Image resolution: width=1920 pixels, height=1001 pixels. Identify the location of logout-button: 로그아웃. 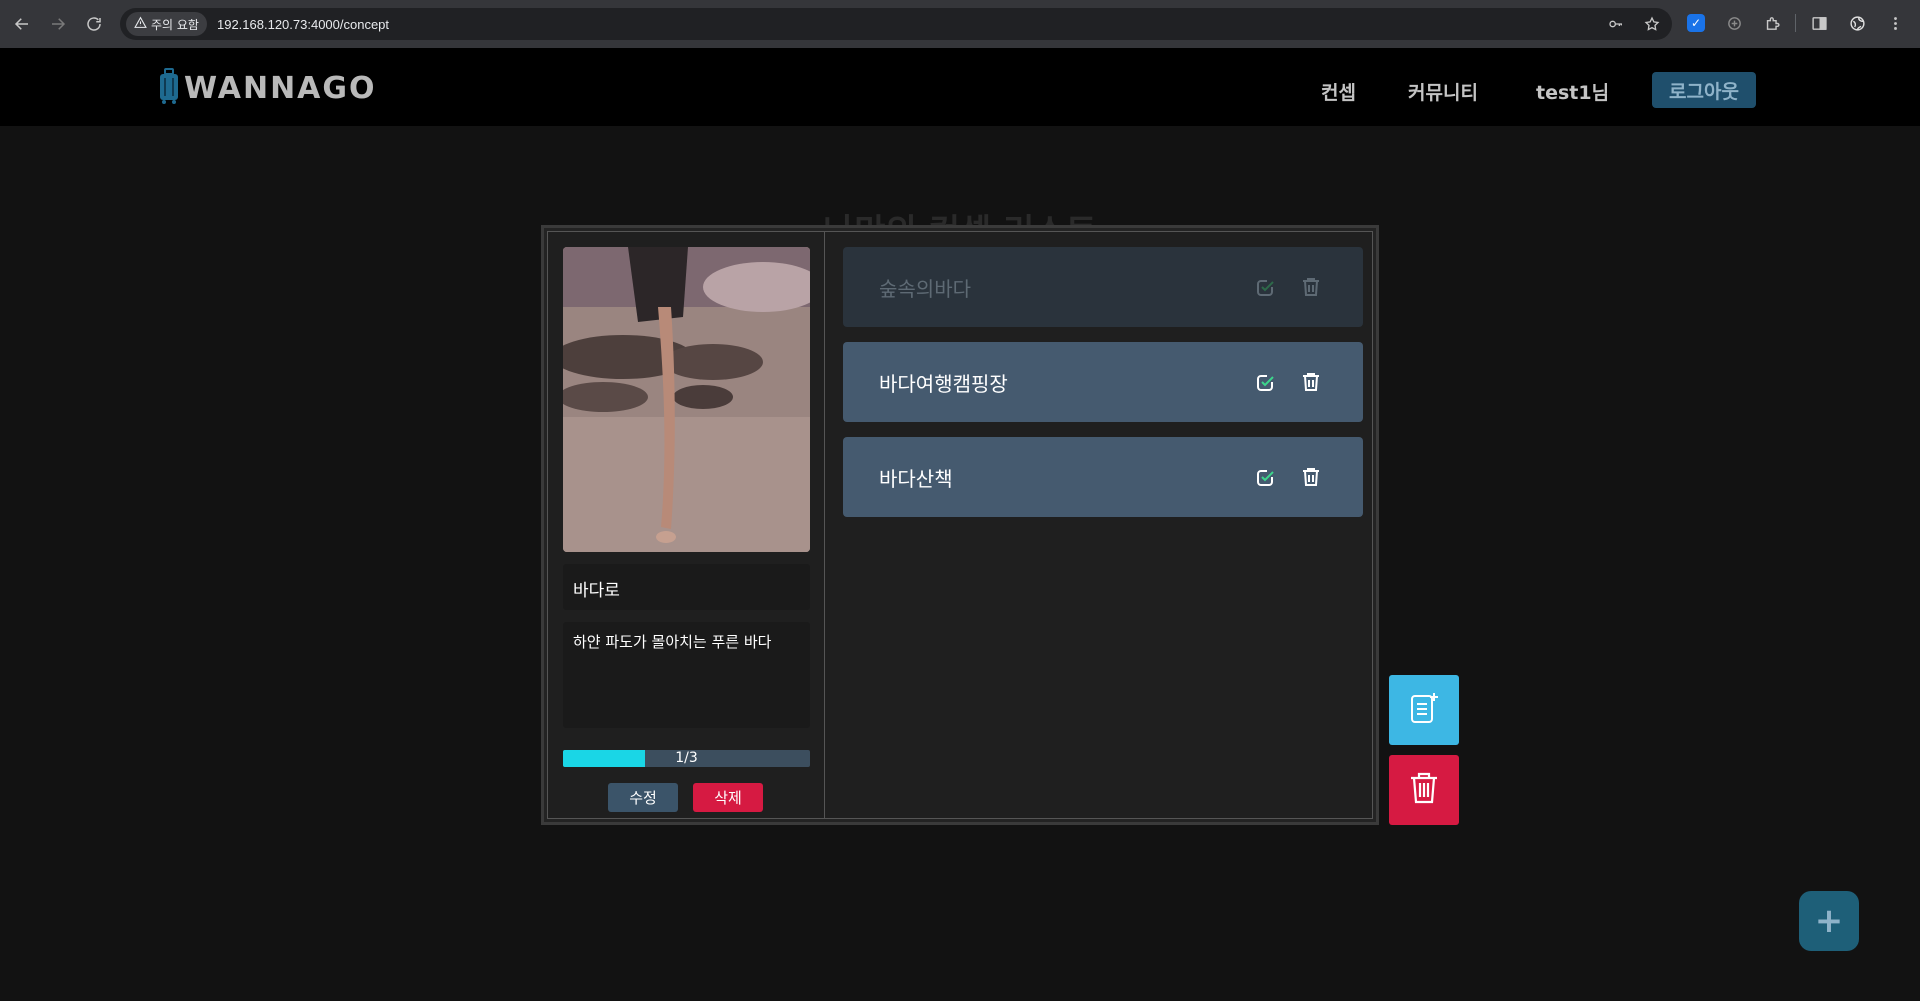
(1704, 90).